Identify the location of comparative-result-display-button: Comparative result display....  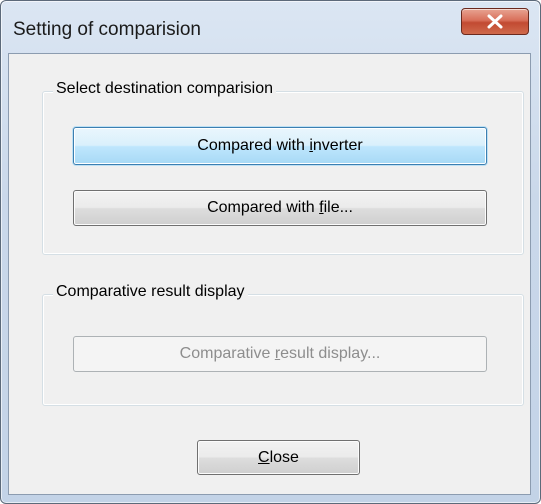
(280, 354).